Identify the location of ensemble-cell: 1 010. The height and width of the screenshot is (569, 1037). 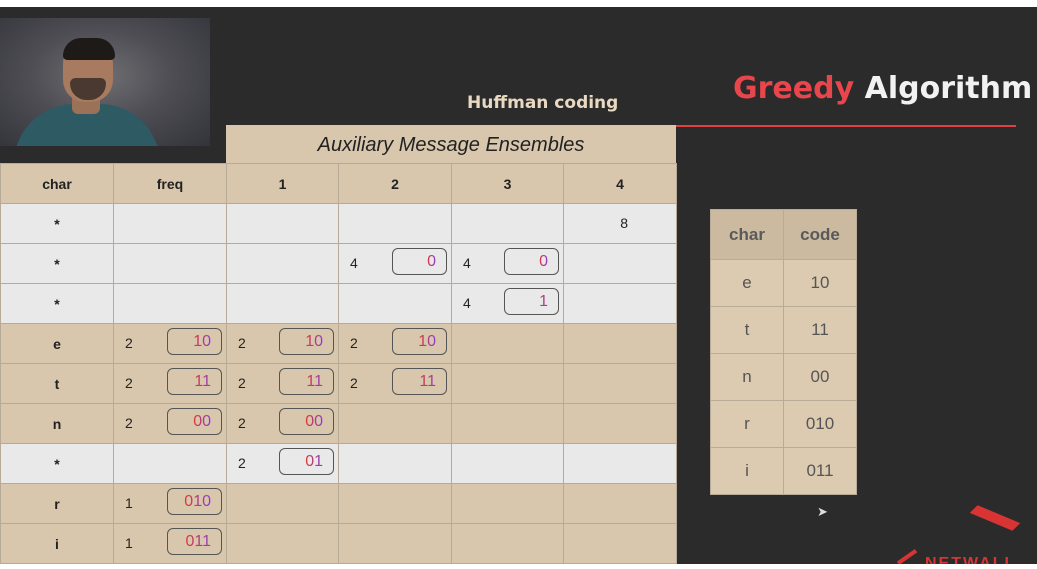
(170, 503).